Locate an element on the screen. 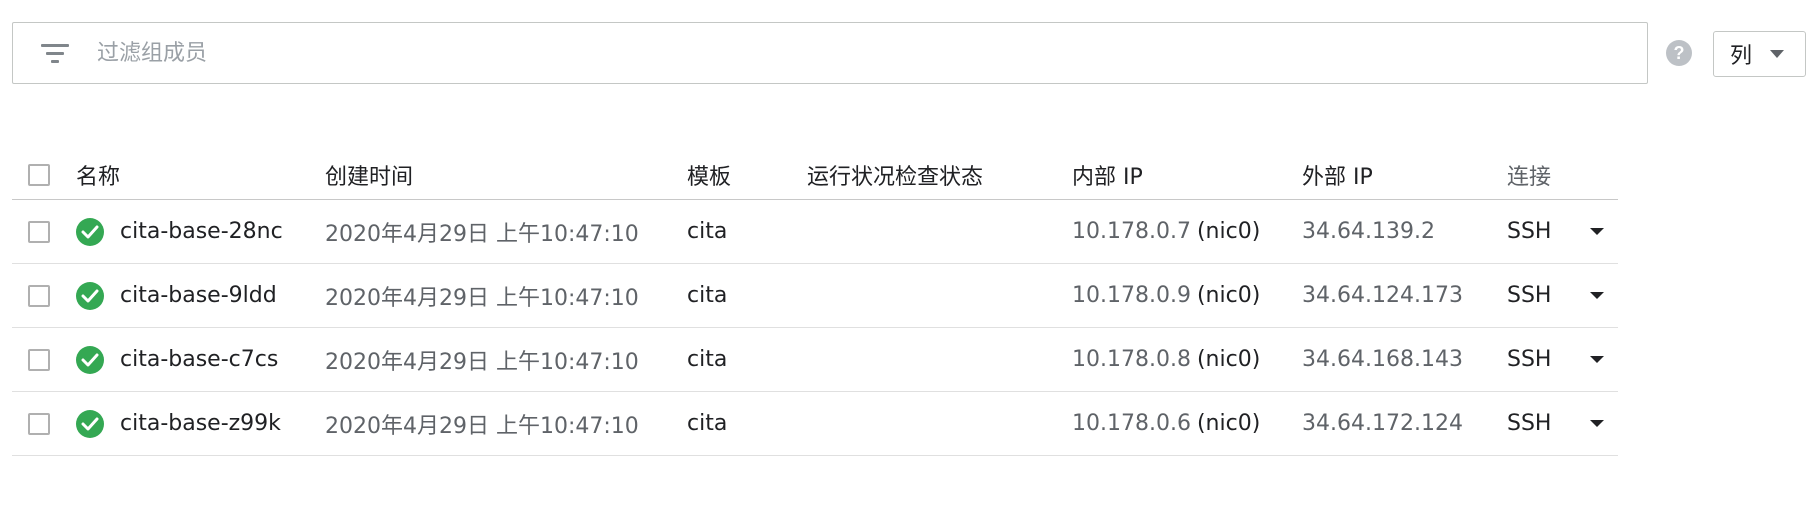 Image resolution: width=1818 pixels, height=506 pixels. external-ip: 34.64.124.173 is located at coordinates (1382, 295).